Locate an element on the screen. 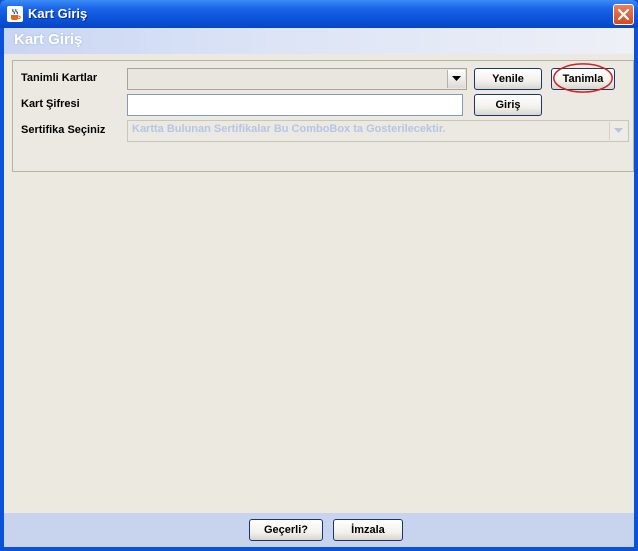 The height and width of the screenshot is (551, 638). close-button is located at coordinates (623, 14).